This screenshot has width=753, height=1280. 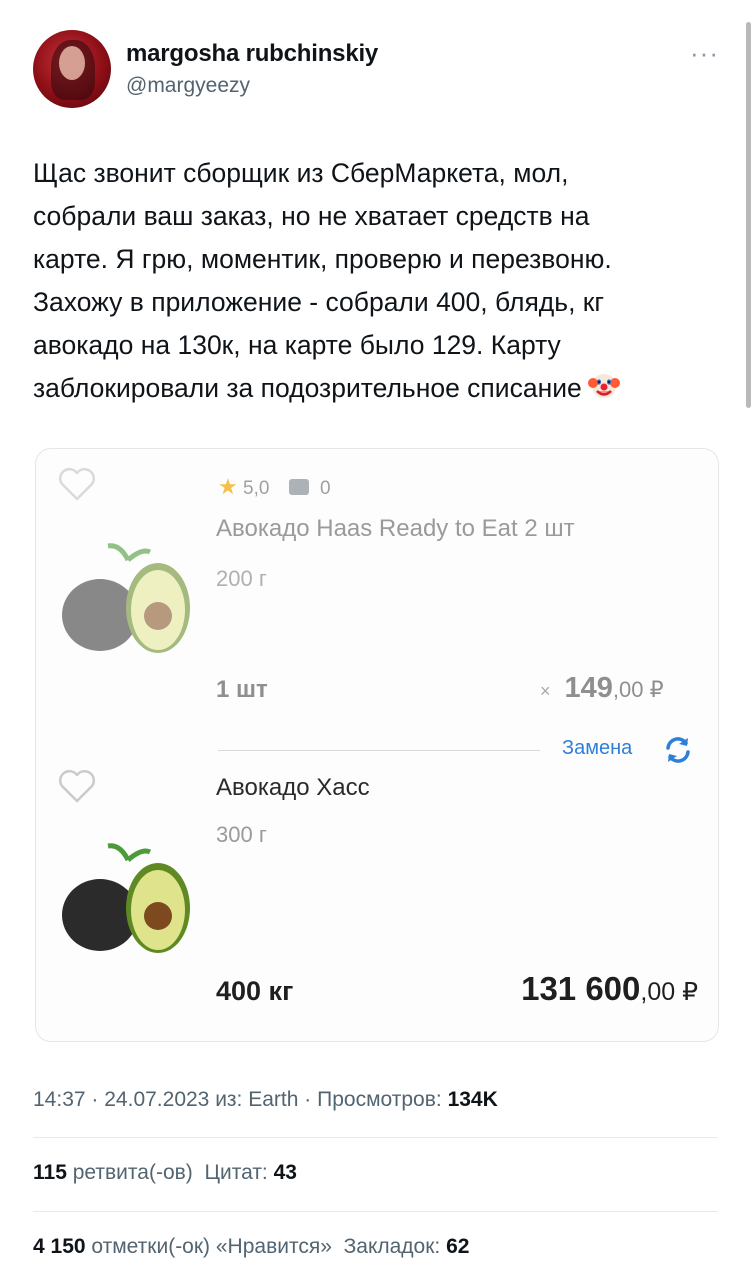 I want to click on tweet-line: Щас звонит сборщик из СберМаркета, мол,, so click(x=301, y=173).